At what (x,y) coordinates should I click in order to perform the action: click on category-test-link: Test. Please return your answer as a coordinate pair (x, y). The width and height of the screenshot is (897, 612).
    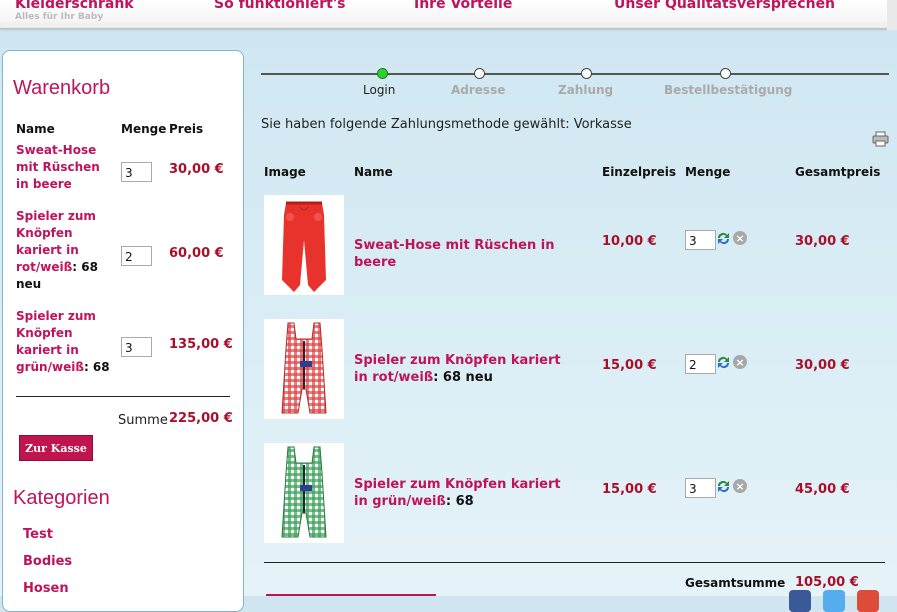
    Looking at the image, I should click on (38, 534).